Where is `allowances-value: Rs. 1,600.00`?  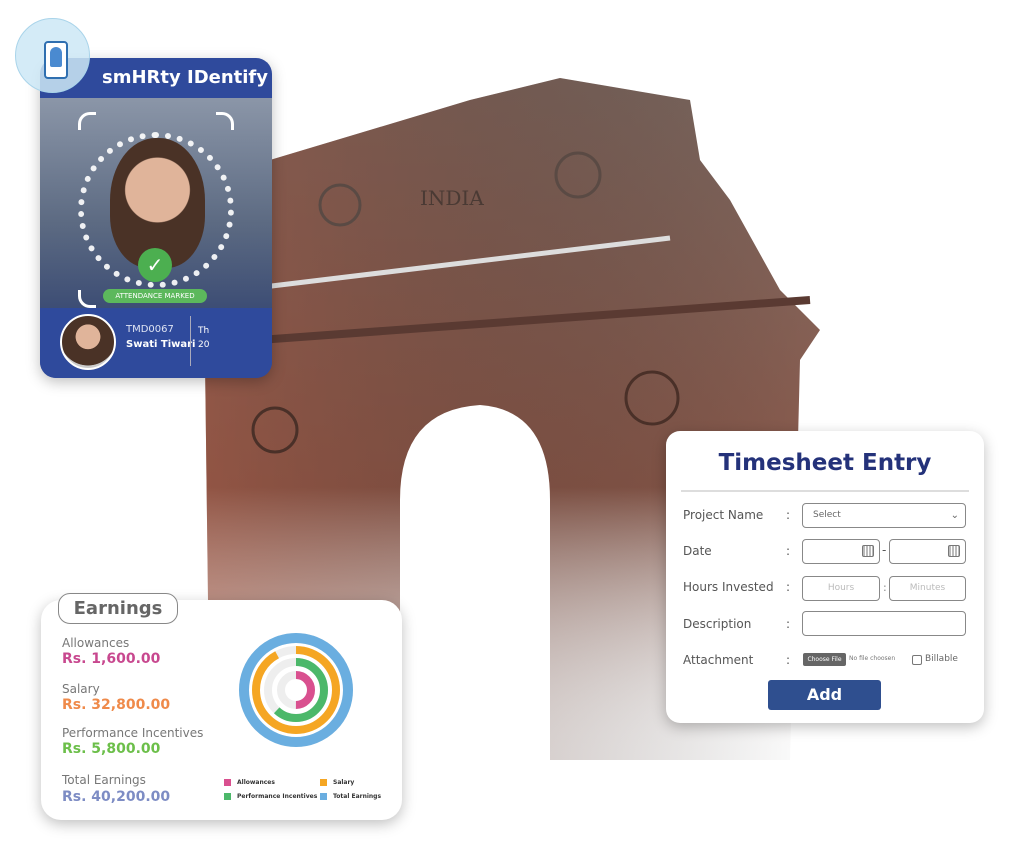
allowances-value: Rs. 1,600.00 is located at coordinates (111, 659).